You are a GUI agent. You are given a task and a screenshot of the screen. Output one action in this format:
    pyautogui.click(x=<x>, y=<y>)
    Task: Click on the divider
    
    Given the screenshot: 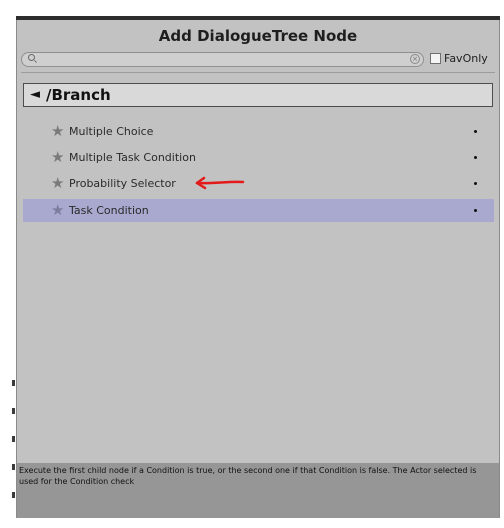 What is the action you would take?
    pyautogui.click(x=258, y=72)
    